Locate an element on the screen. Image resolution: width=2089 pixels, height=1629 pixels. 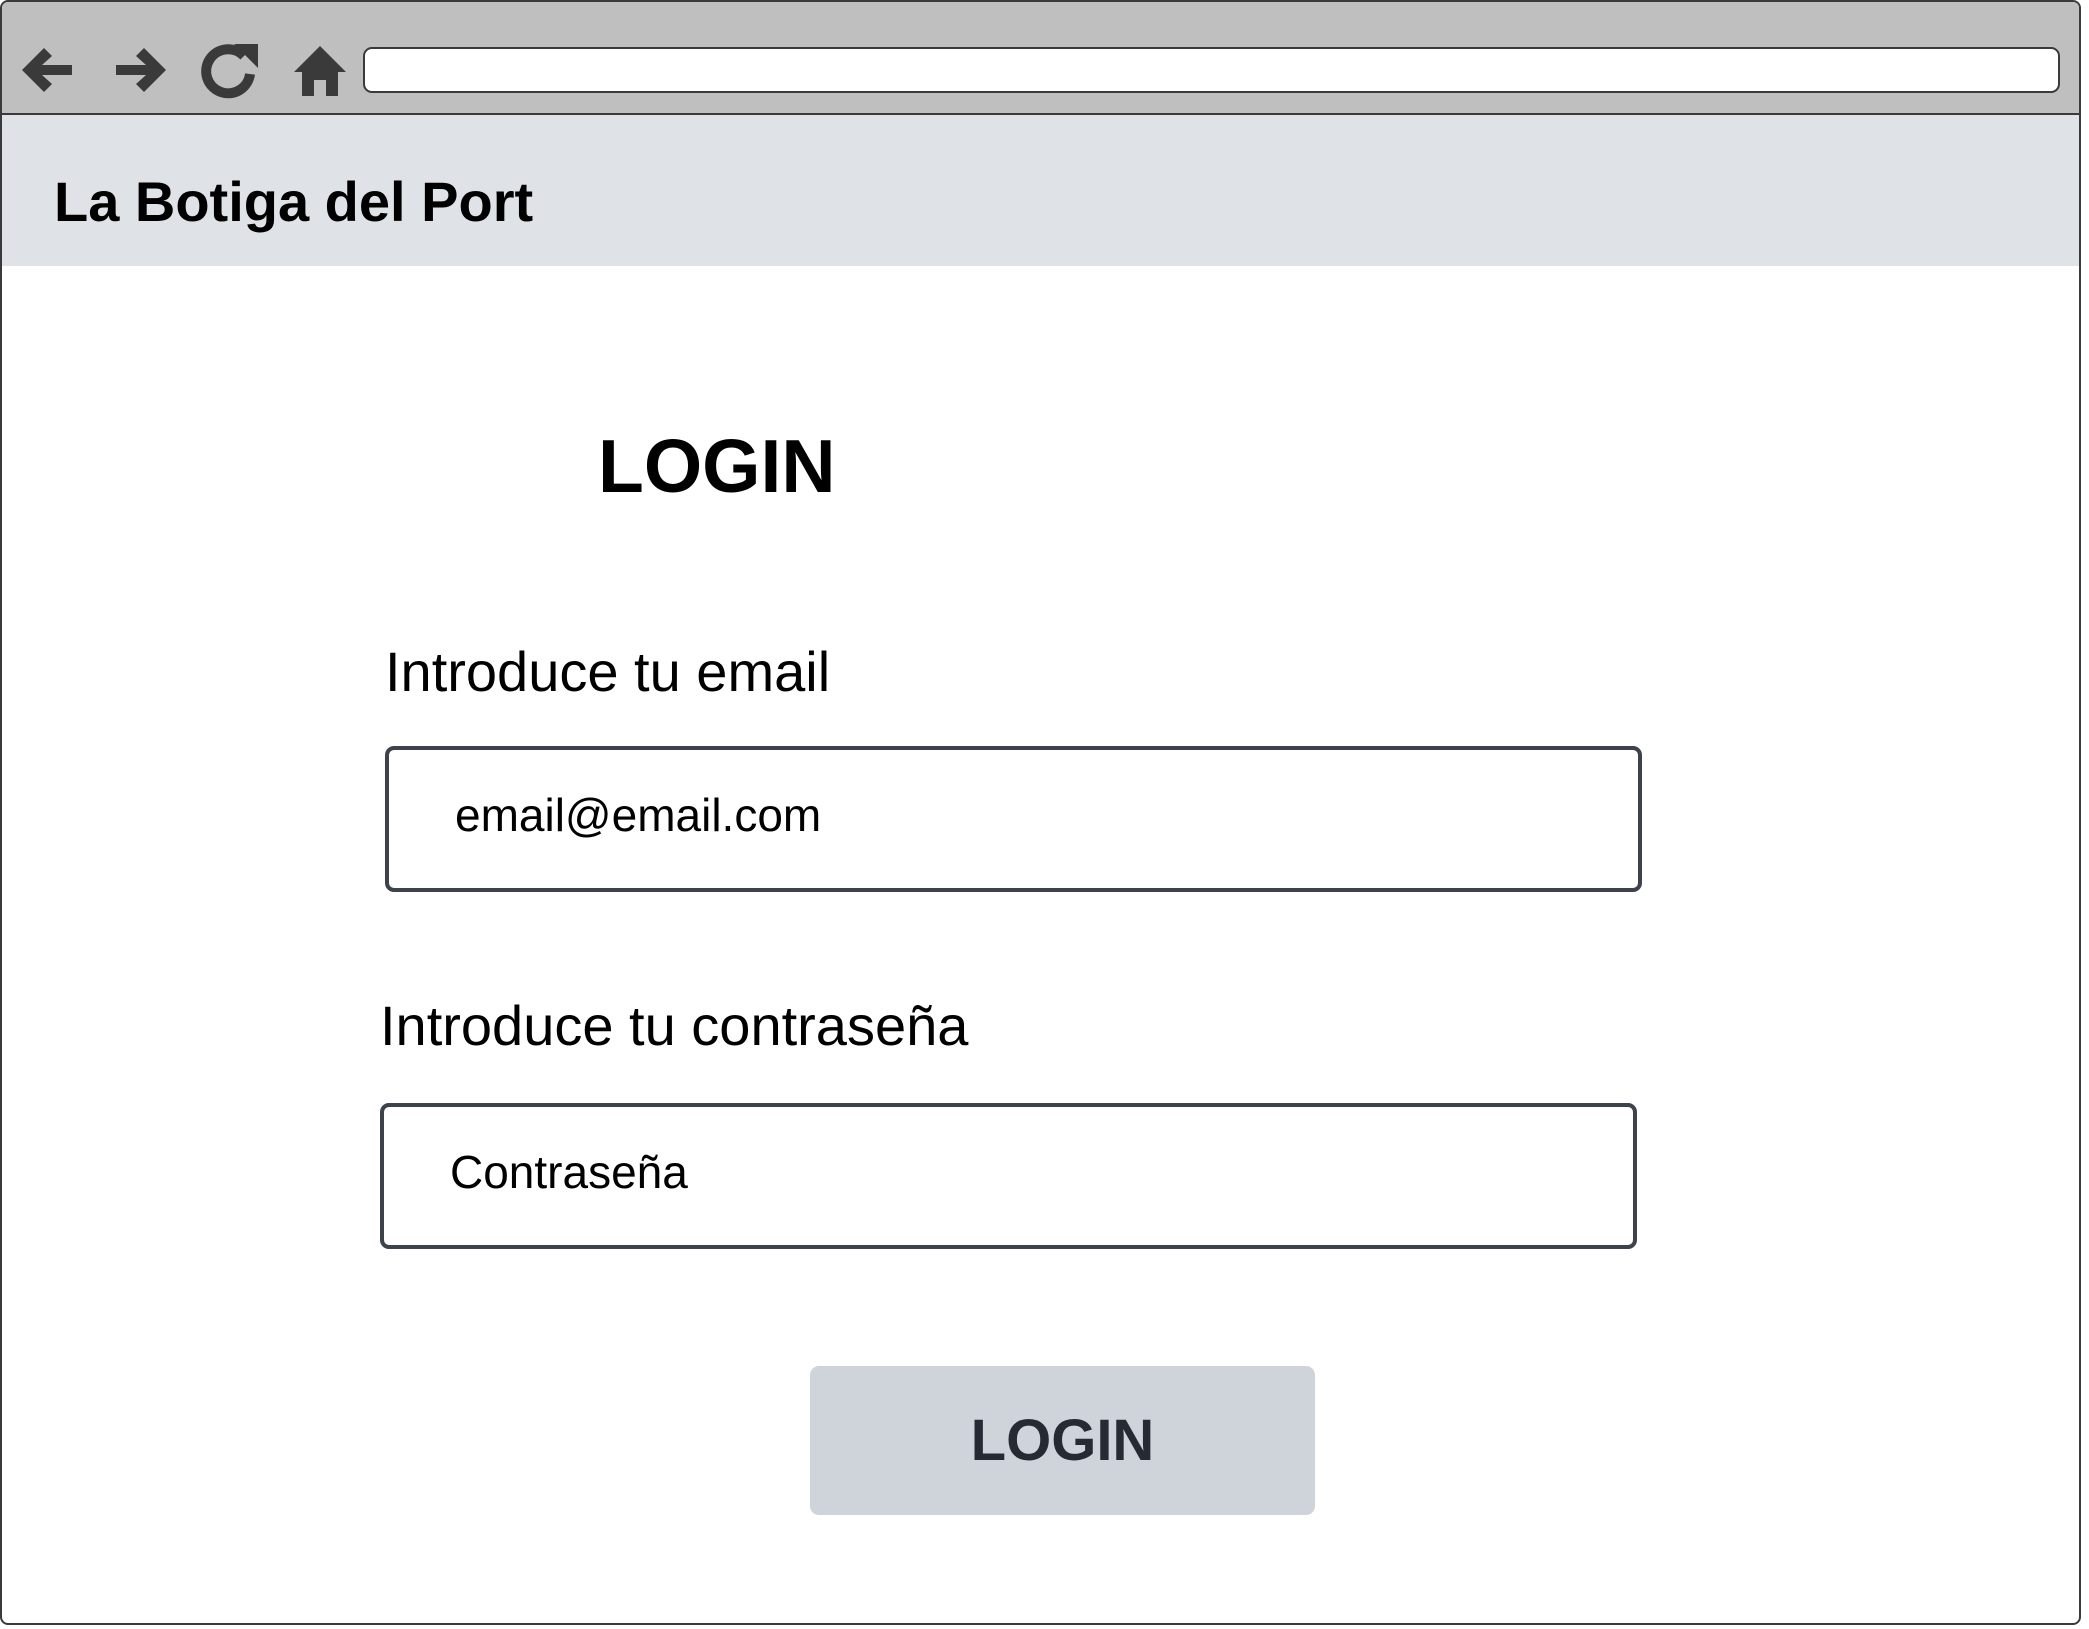
login-button: LOGIN is located at coordinates (1062, 1440).